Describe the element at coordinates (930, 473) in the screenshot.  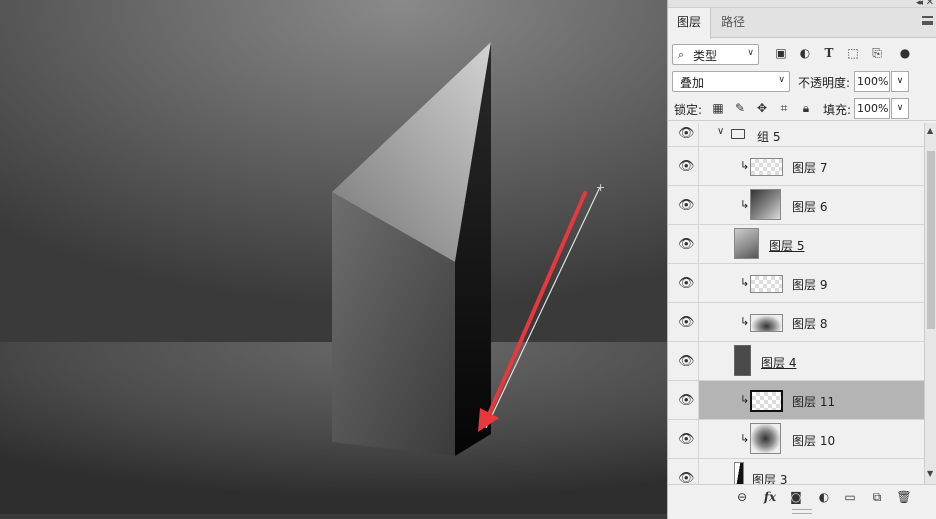
I see `scroll-down-icon: ▼` at that location.